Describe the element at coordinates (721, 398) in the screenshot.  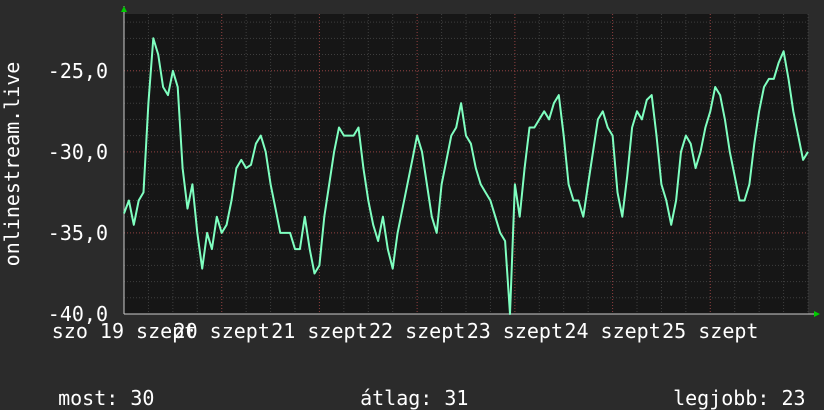
I see `stat-best-label: legjobb:` at that location.